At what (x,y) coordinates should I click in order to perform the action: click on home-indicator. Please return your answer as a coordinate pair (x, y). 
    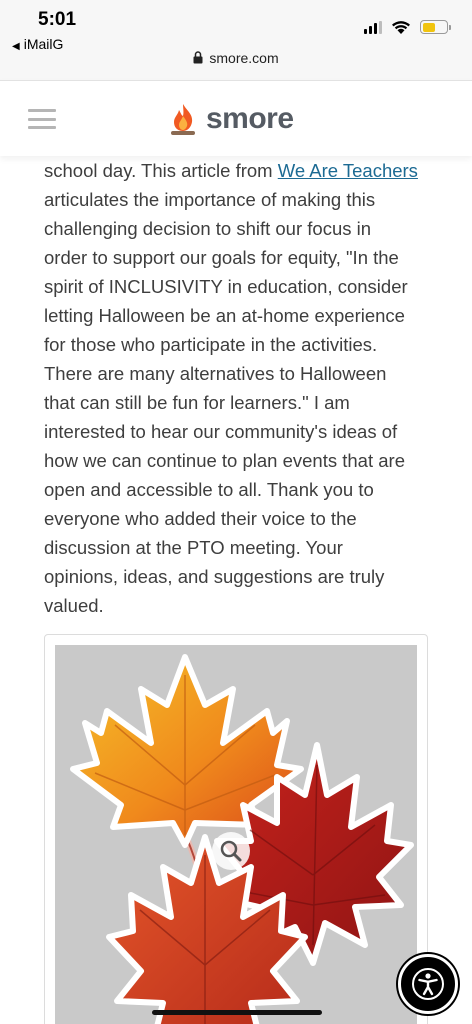
    Looking at the image, I should click on (237, 1012).